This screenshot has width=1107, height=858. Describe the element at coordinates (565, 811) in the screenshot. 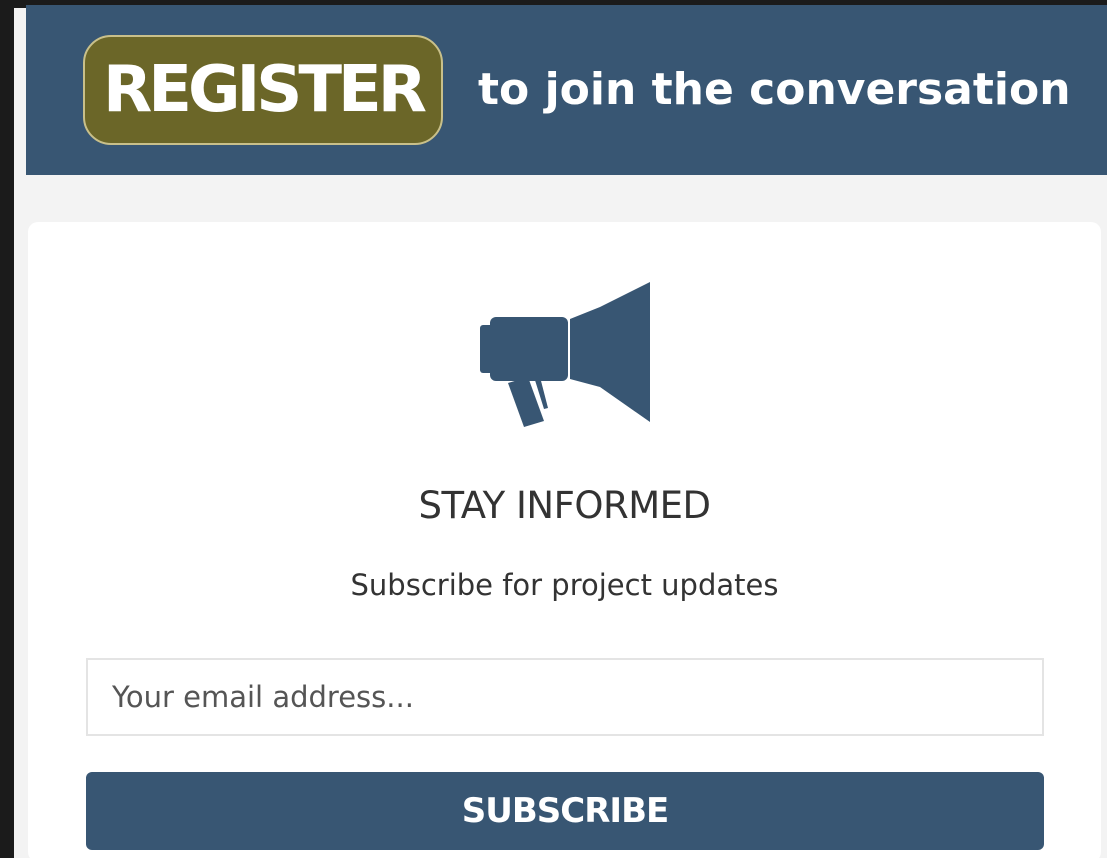

I see `subscribe-button: SUBSCRIBE` at that location.